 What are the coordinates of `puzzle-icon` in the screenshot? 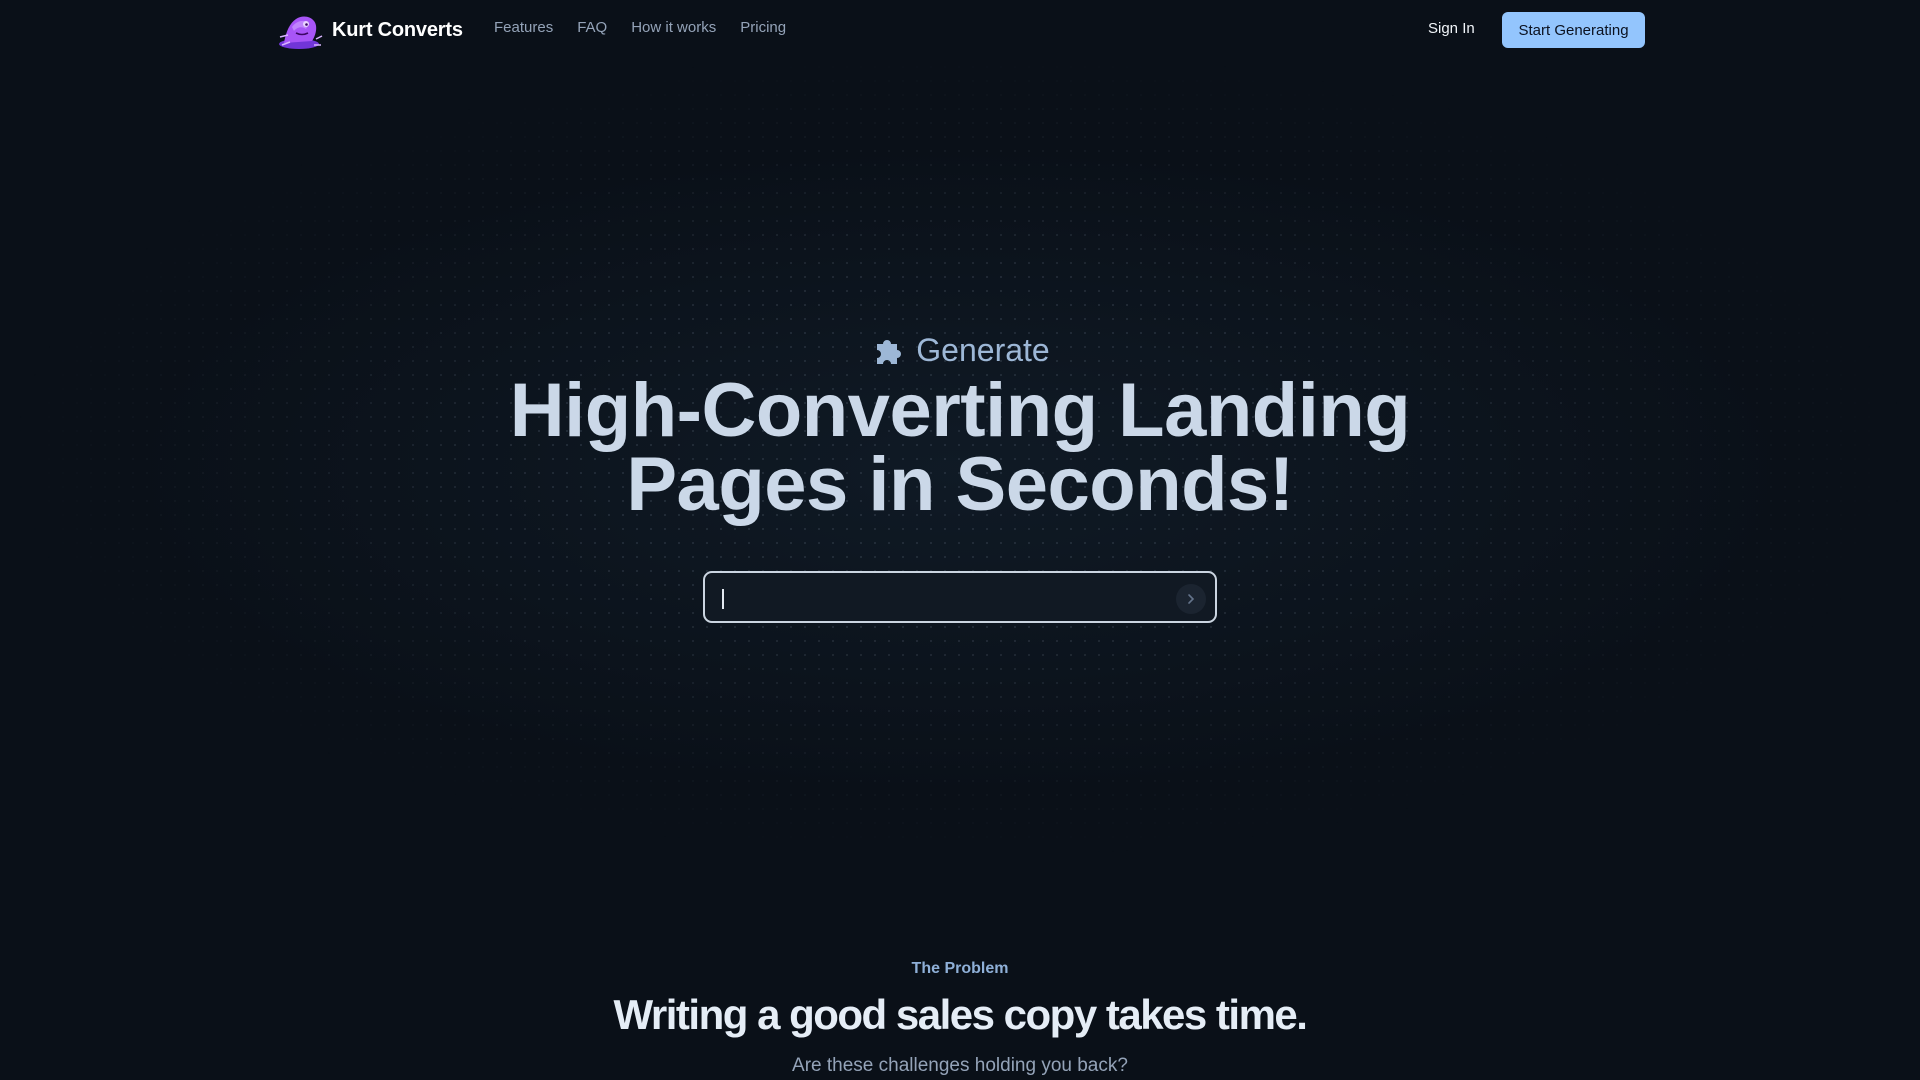 It's located at (889, 351).